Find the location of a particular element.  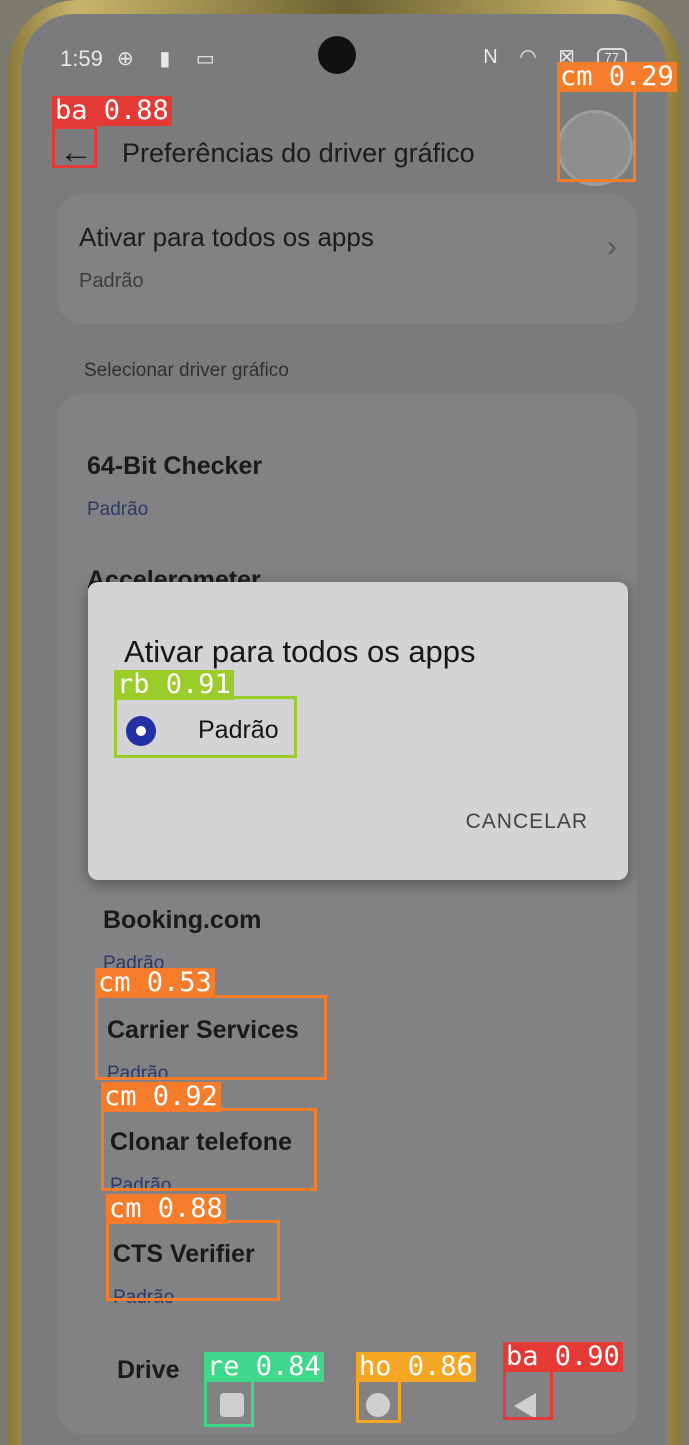

all-apps-title: Ativar para todos os apps is located at coordinates (226, 237).